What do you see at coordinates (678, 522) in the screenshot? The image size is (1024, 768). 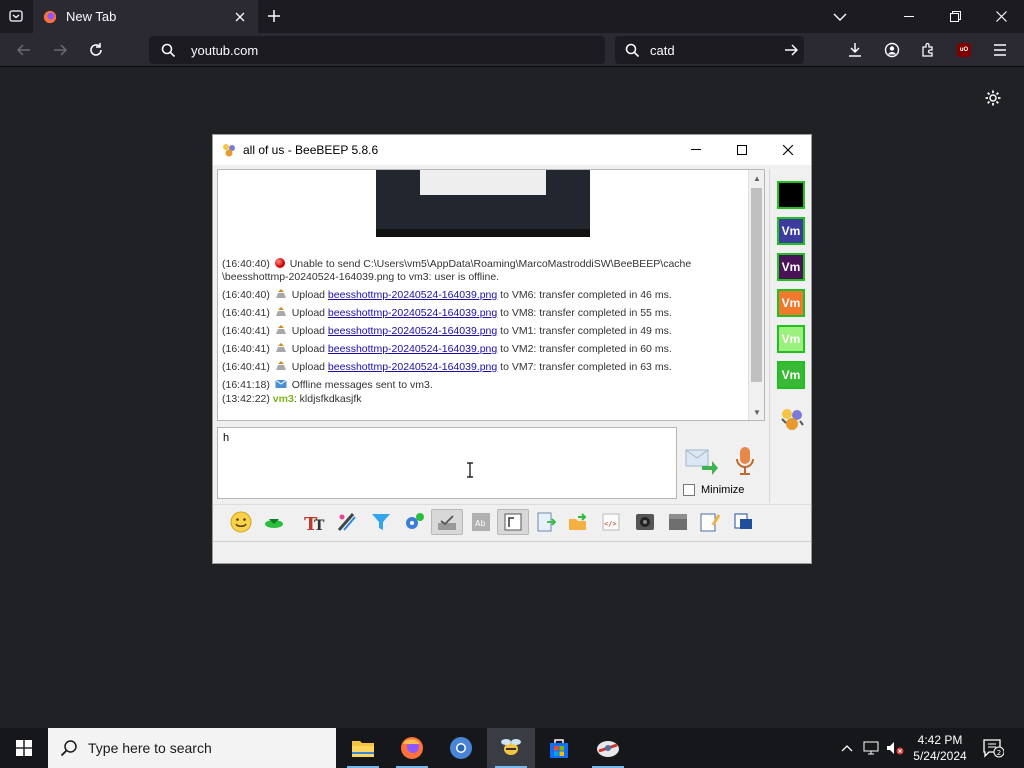 I see `archive-icon` at bounding box center [678, 522].